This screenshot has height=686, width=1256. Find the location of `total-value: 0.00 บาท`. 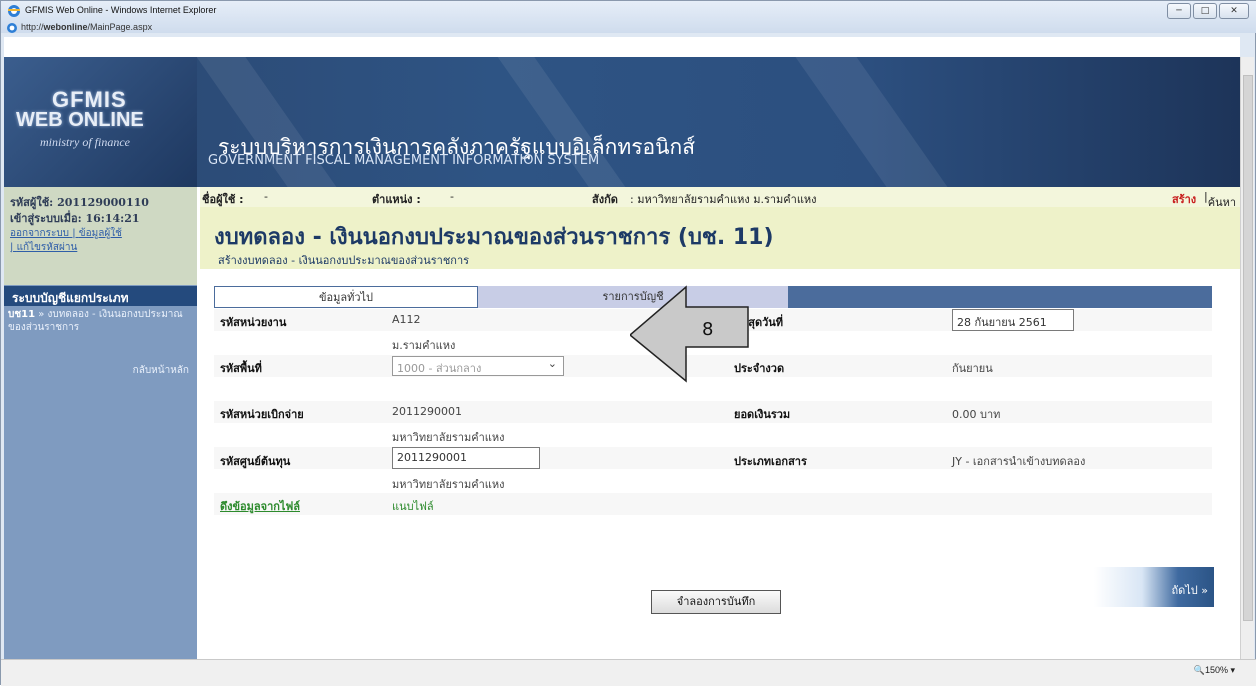

total-value: 0.00 บาท is located at coordinates (976, 414).